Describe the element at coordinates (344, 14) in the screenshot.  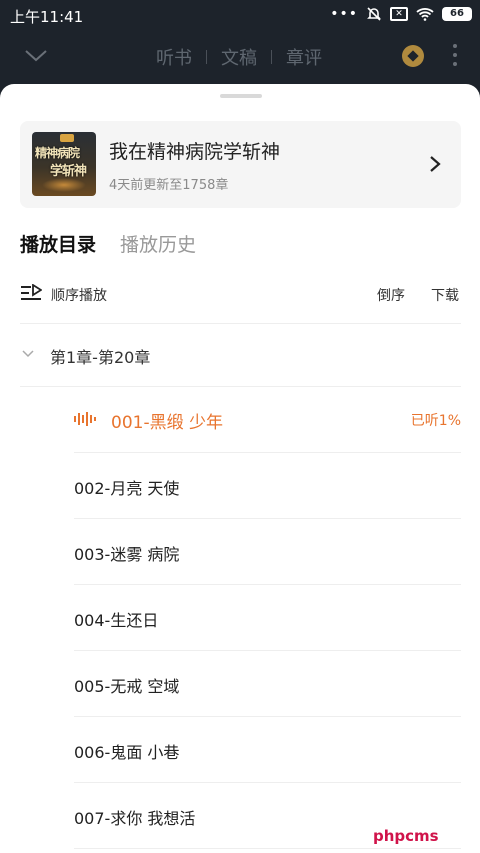
I see `more-dots-icon: •••` at that location.